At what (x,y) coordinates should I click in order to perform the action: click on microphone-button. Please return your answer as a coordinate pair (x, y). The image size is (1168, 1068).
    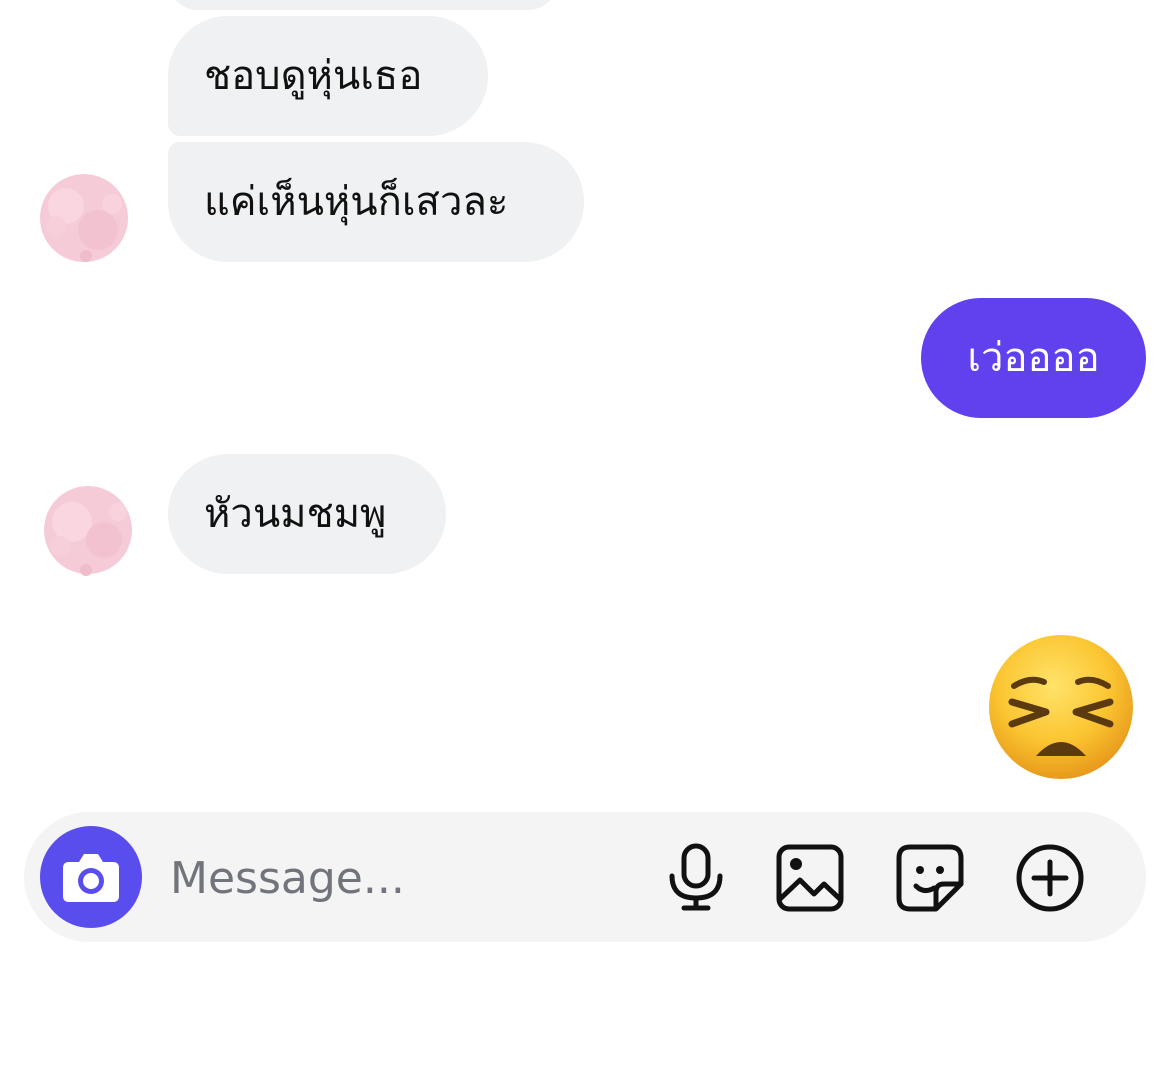
    Looking at the image, I should click on (696, 878).